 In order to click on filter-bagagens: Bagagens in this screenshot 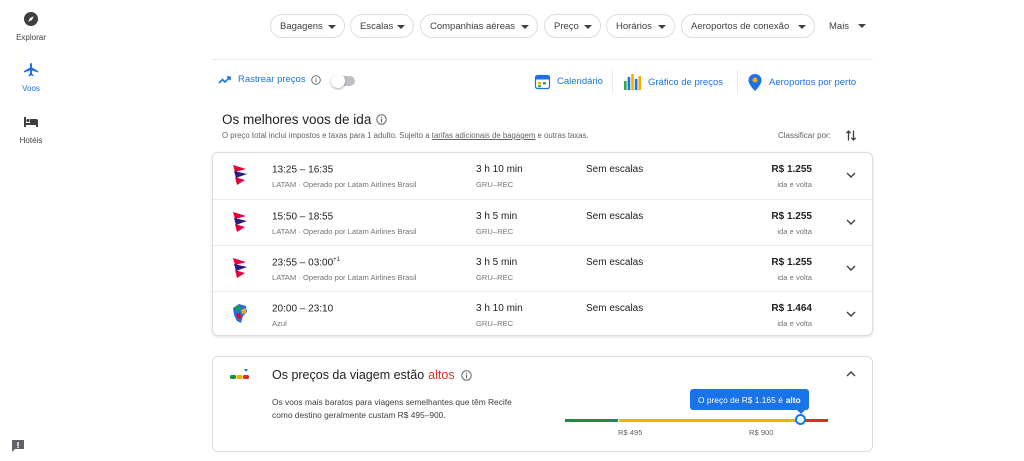, I will do `click(307, 26)`.